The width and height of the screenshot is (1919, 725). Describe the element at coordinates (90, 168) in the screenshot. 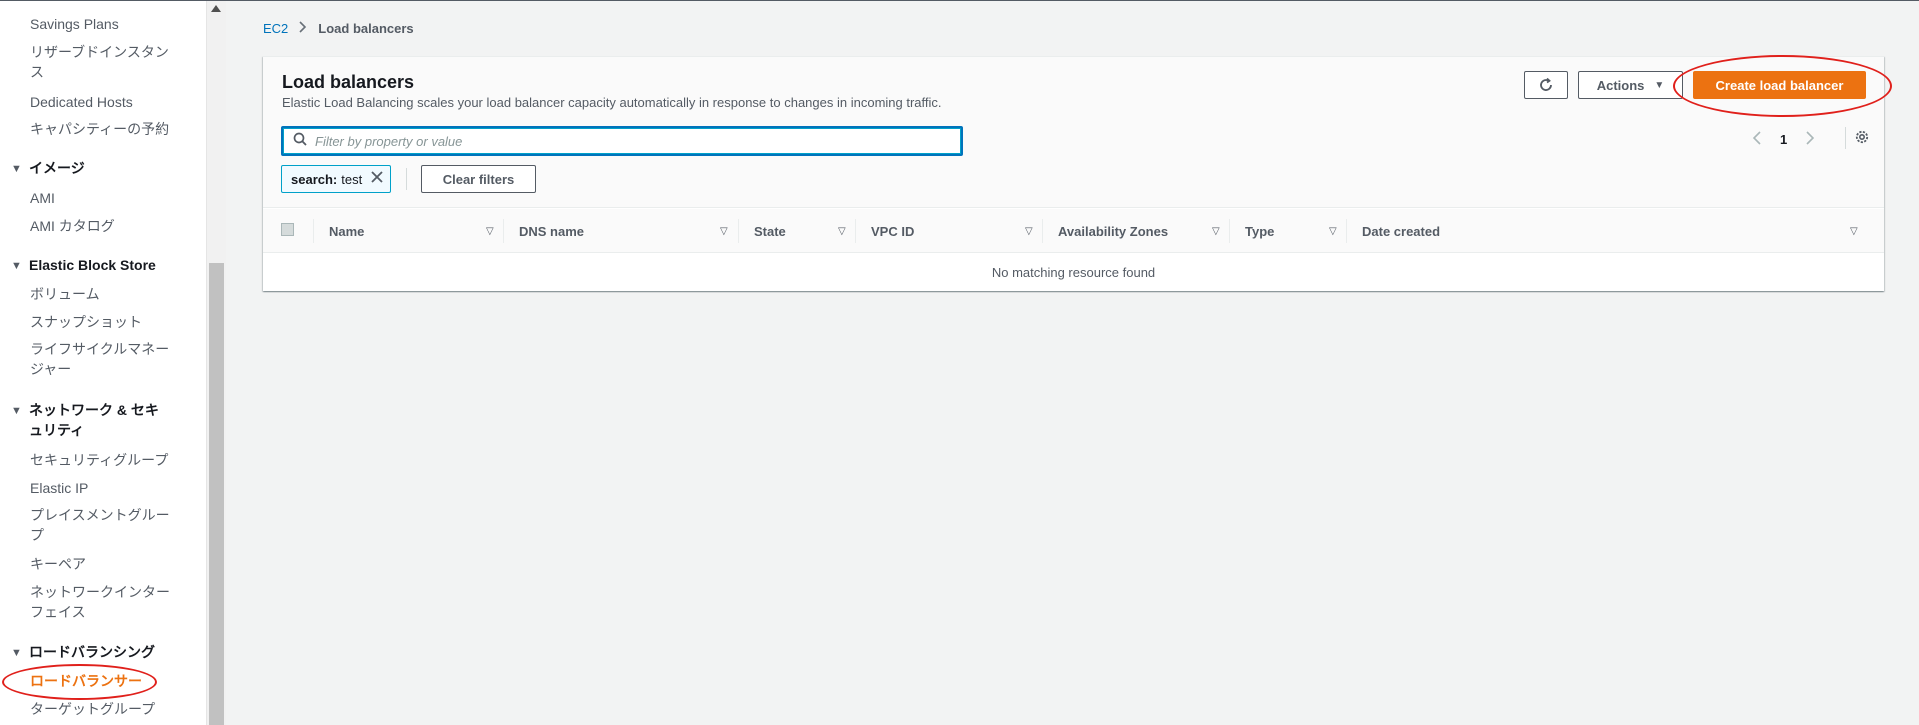

I see `sidebar-section-images: ▼ イメージ` at that location.